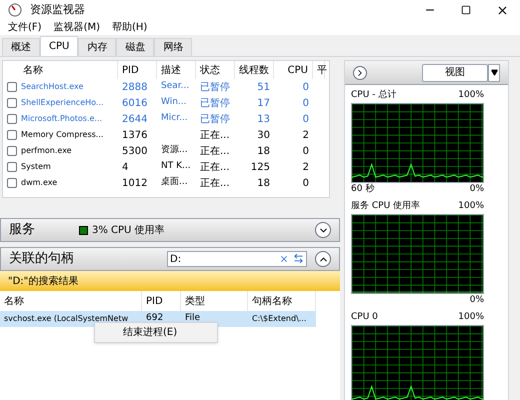  What do you see at coordinates (134, 103) in the screenshot?
I see `table-cell-text: 6016` at bounding box center [134, 103].